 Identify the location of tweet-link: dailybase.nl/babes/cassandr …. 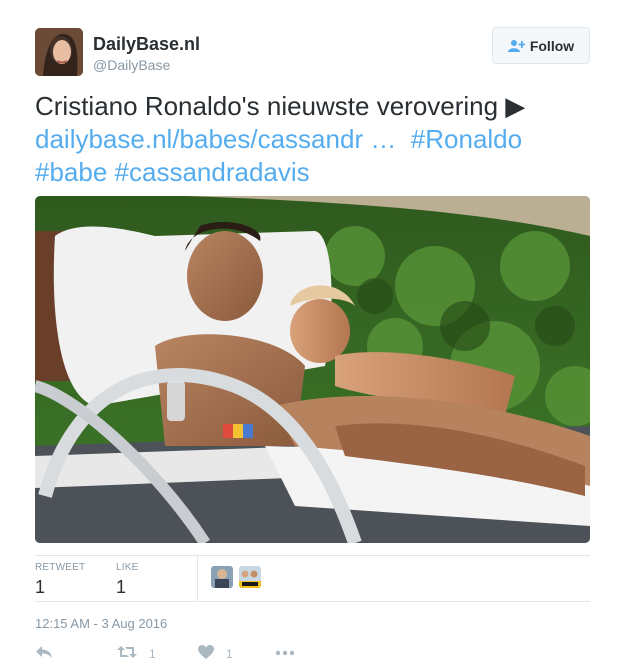
(215, 139).